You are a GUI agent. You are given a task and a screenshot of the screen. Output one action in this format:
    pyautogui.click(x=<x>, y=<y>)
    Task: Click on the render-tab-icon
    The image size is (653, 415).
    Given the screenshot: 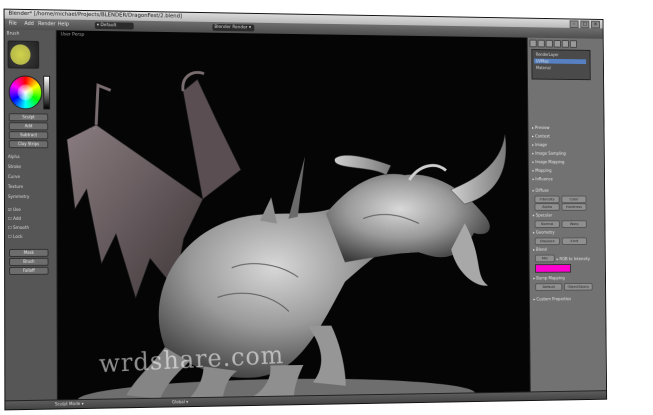 What is the action you would take?
    pyautogui.click(x=533, y=43)
    